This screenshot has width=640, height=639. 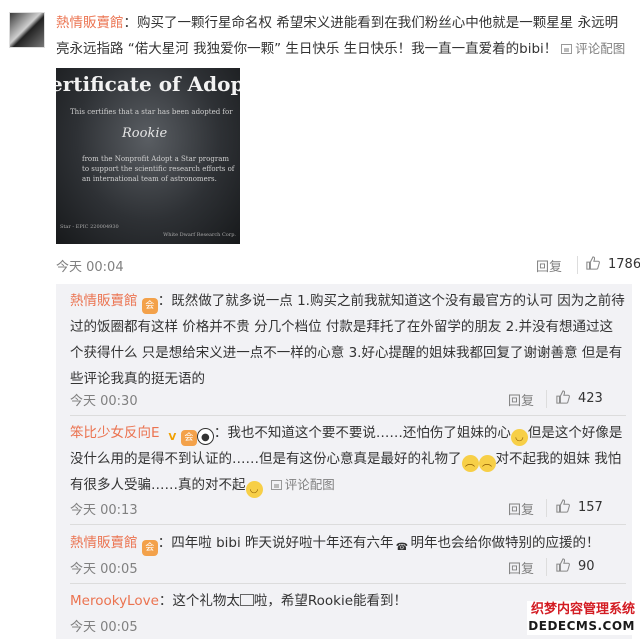 What do you see at coordinates (27, 30) in the screenshot?
I see `avatar` at bounding box center [27, 30].